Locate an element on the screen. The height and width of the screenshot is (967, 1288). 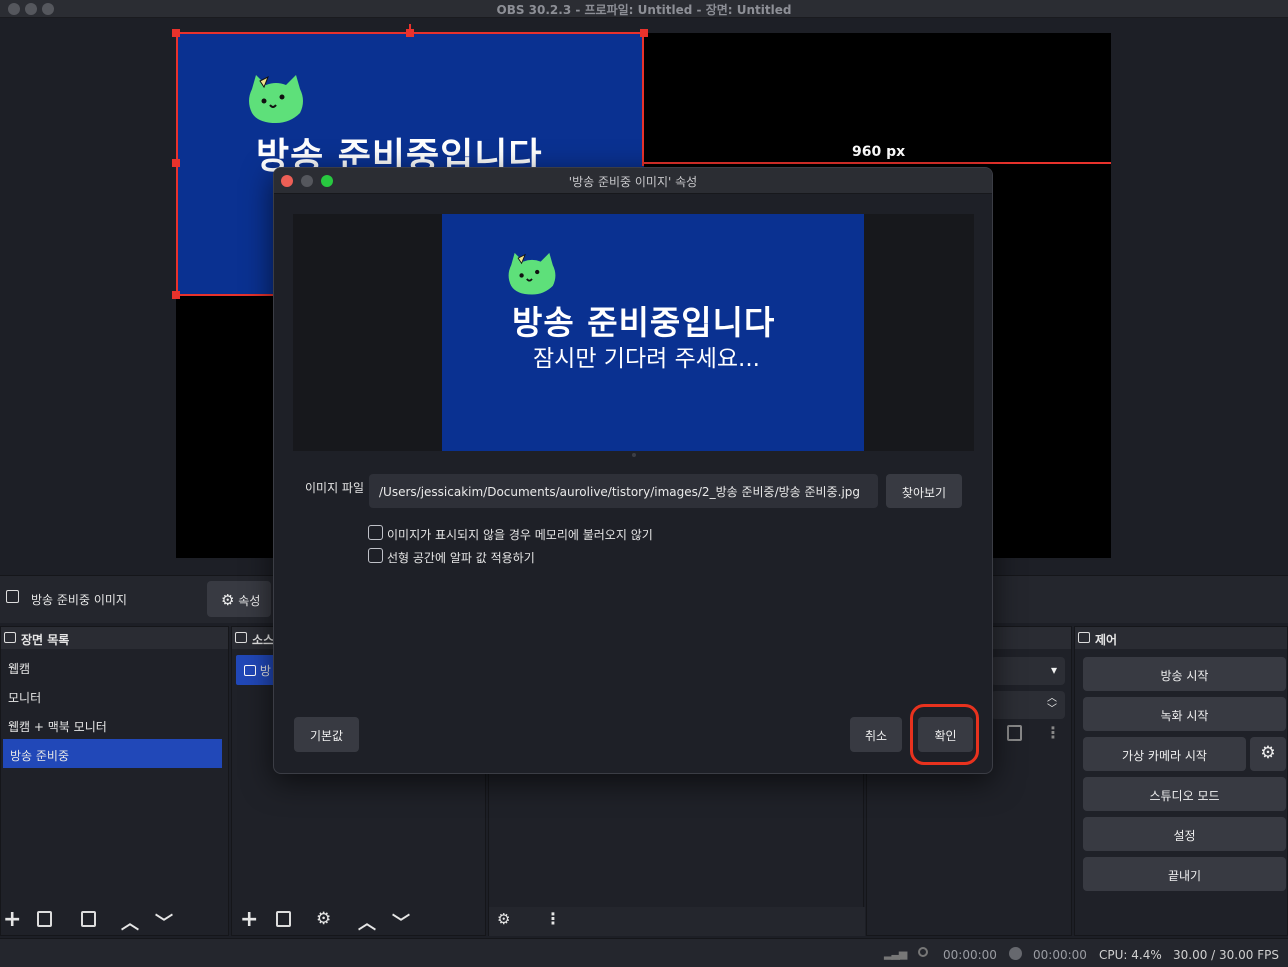
dialog-preview-title: 방송 준비중입니다 is located at coordinates (644, 322).